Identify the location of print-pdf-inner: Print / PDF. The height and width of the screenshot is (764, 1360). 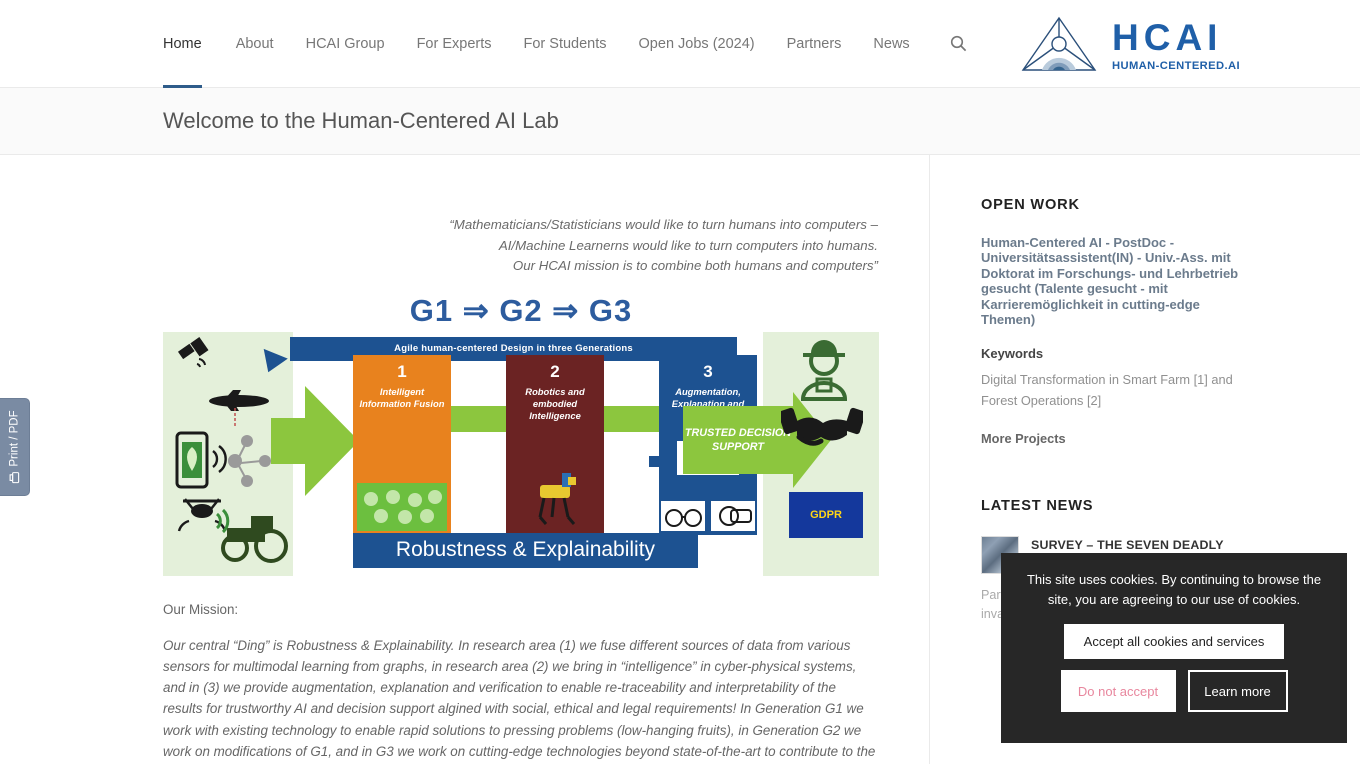
(14, 447).